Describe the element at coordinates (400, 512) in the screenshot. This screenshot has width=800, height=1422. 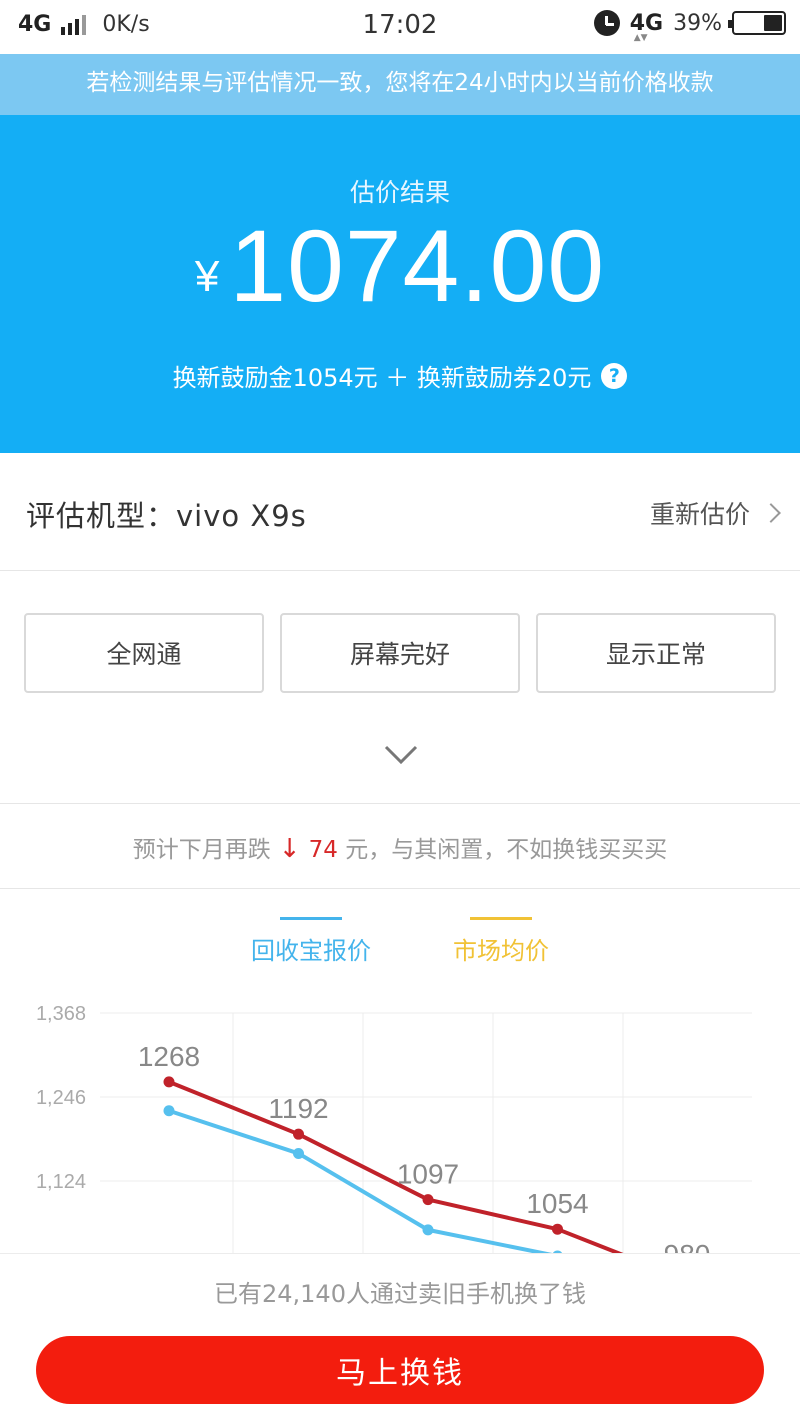
I see `model-row: 评估机型：vivo X9s 重新估价` at that location.